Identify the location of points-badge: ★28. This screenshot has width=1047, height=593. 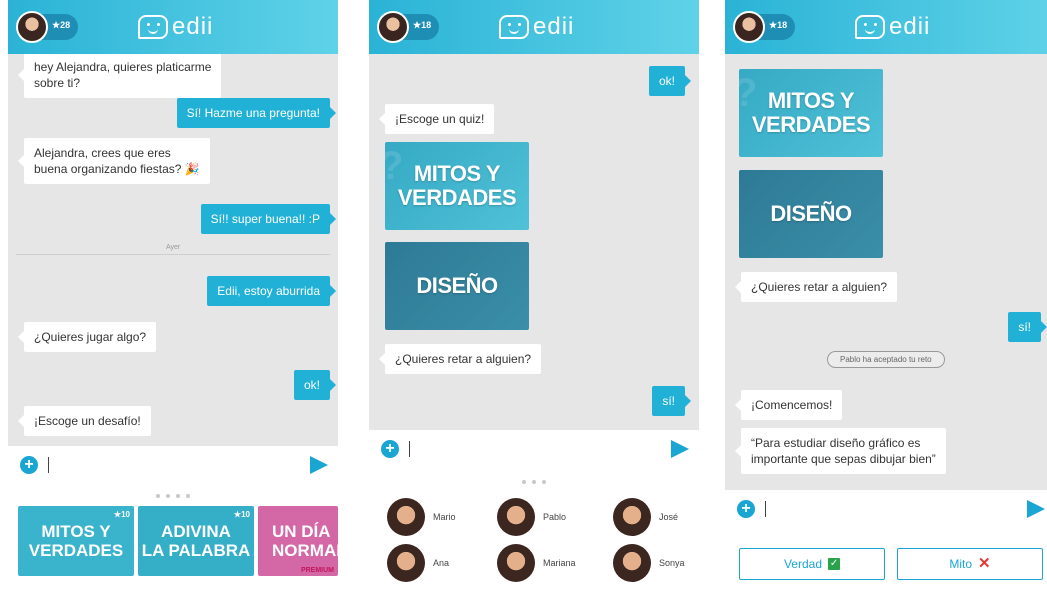
(61, 25).